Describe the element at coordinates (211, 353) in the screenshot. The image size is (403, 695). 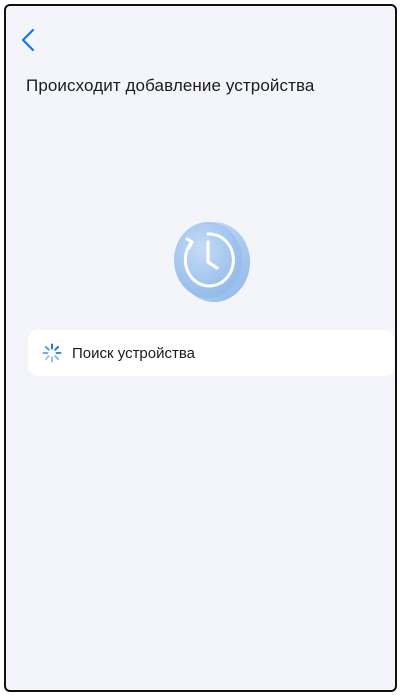
I see `status-card: Поиск устройства` at that location.